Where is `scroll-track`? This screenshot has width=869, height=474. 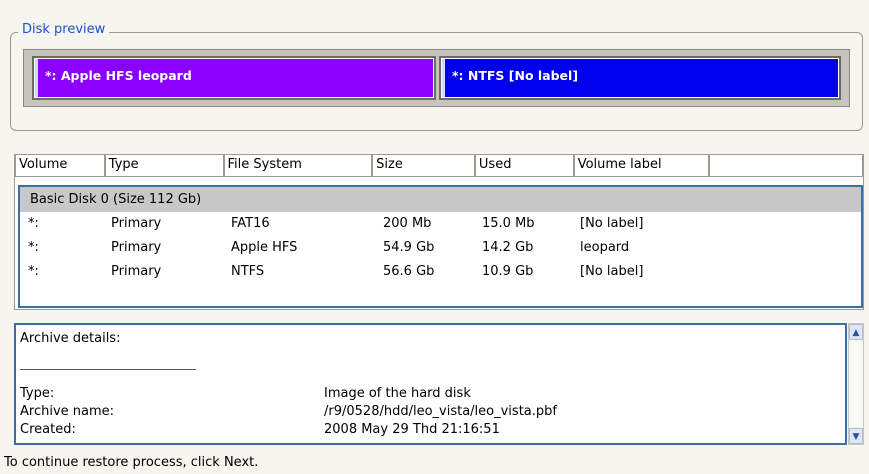 scroll-track is located at coordinates (856, 384).